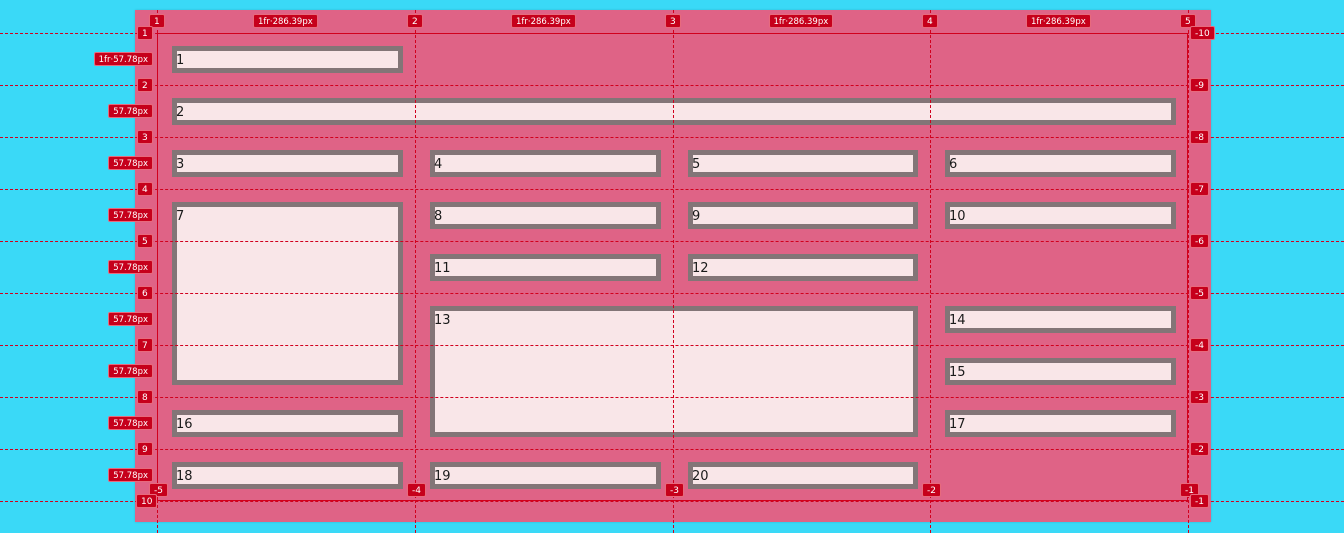  I want to click on grid-item-17: 17, so click(1060, 423).